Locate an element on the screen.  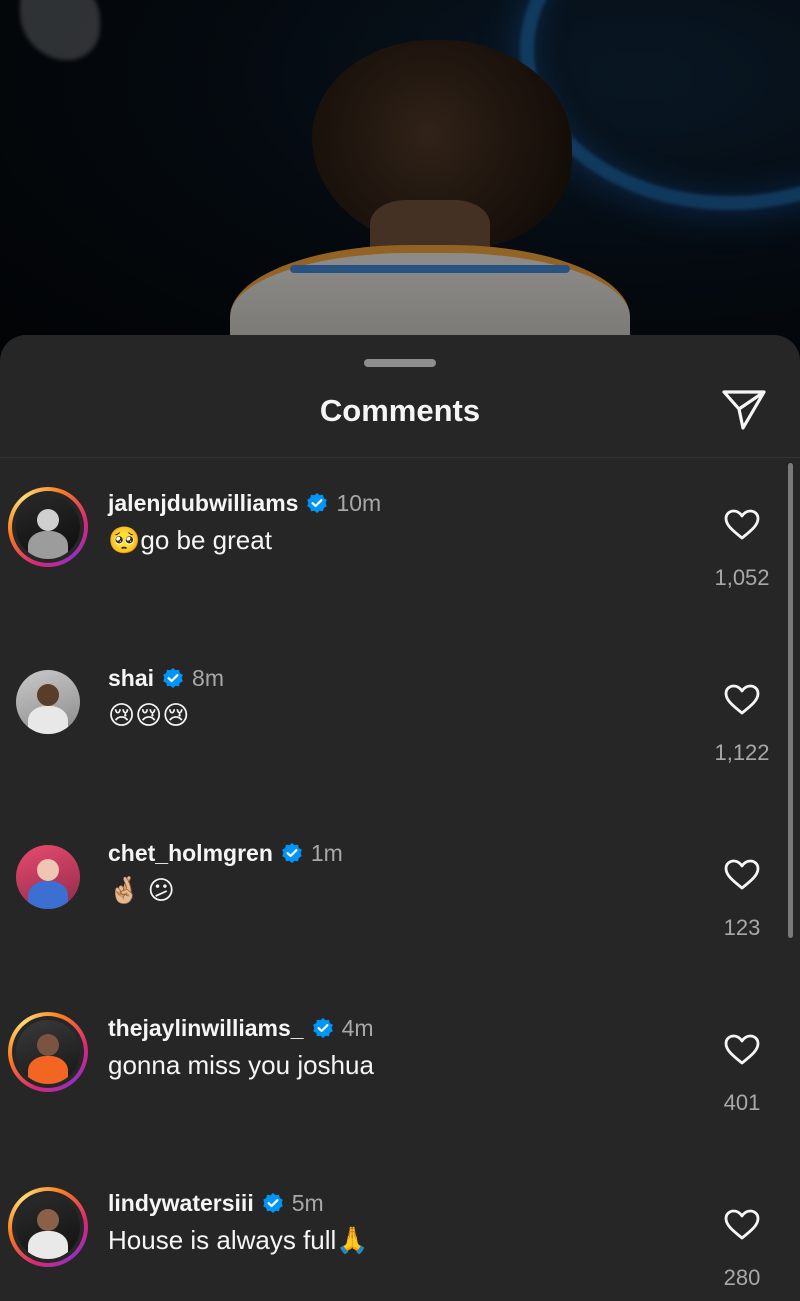
comment-timestamp: 5m is located at coordinates (307, 1202).